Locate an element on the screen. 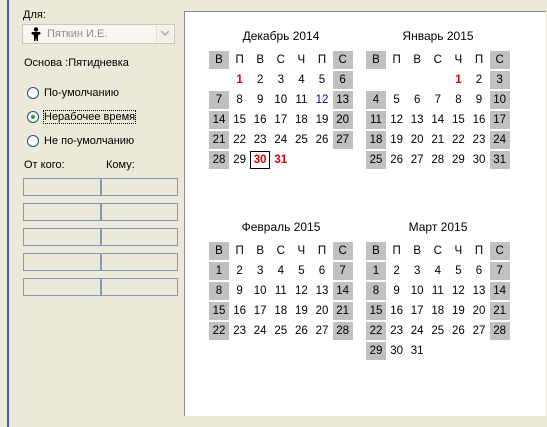 This screenshot has height=427, width=547. calendar-day: 10 is located at coordinates (260, 291).